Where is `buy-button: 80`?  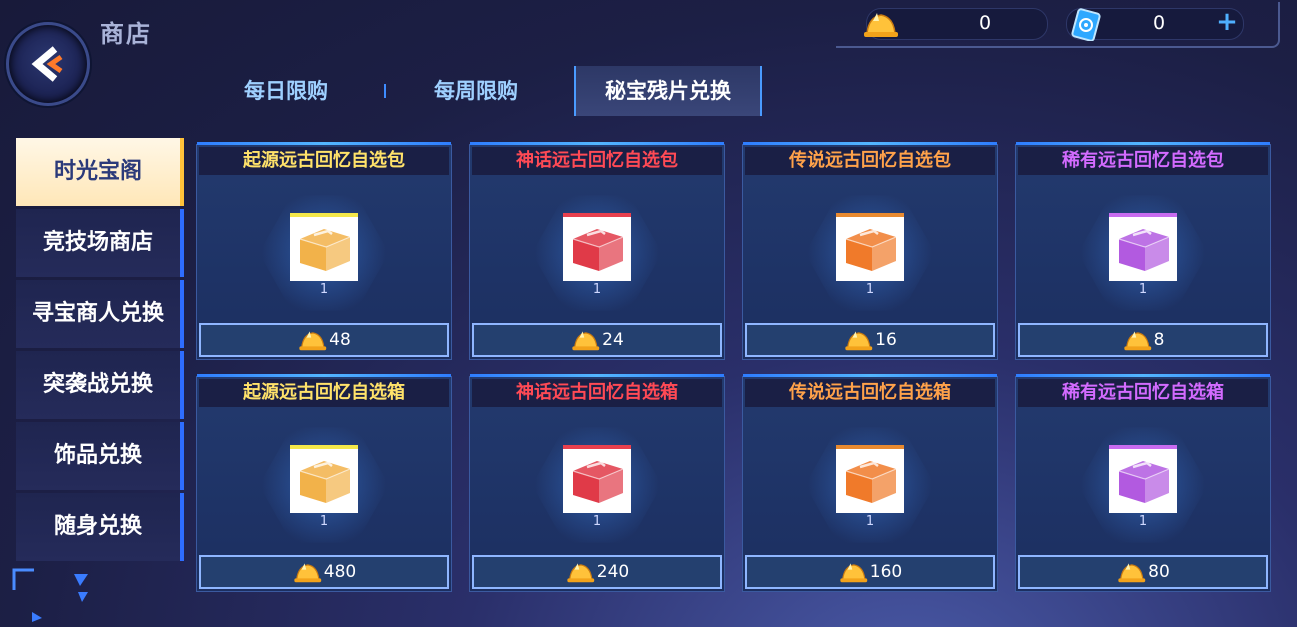 buy-button: 80 is located at coordinates (1143, 572).